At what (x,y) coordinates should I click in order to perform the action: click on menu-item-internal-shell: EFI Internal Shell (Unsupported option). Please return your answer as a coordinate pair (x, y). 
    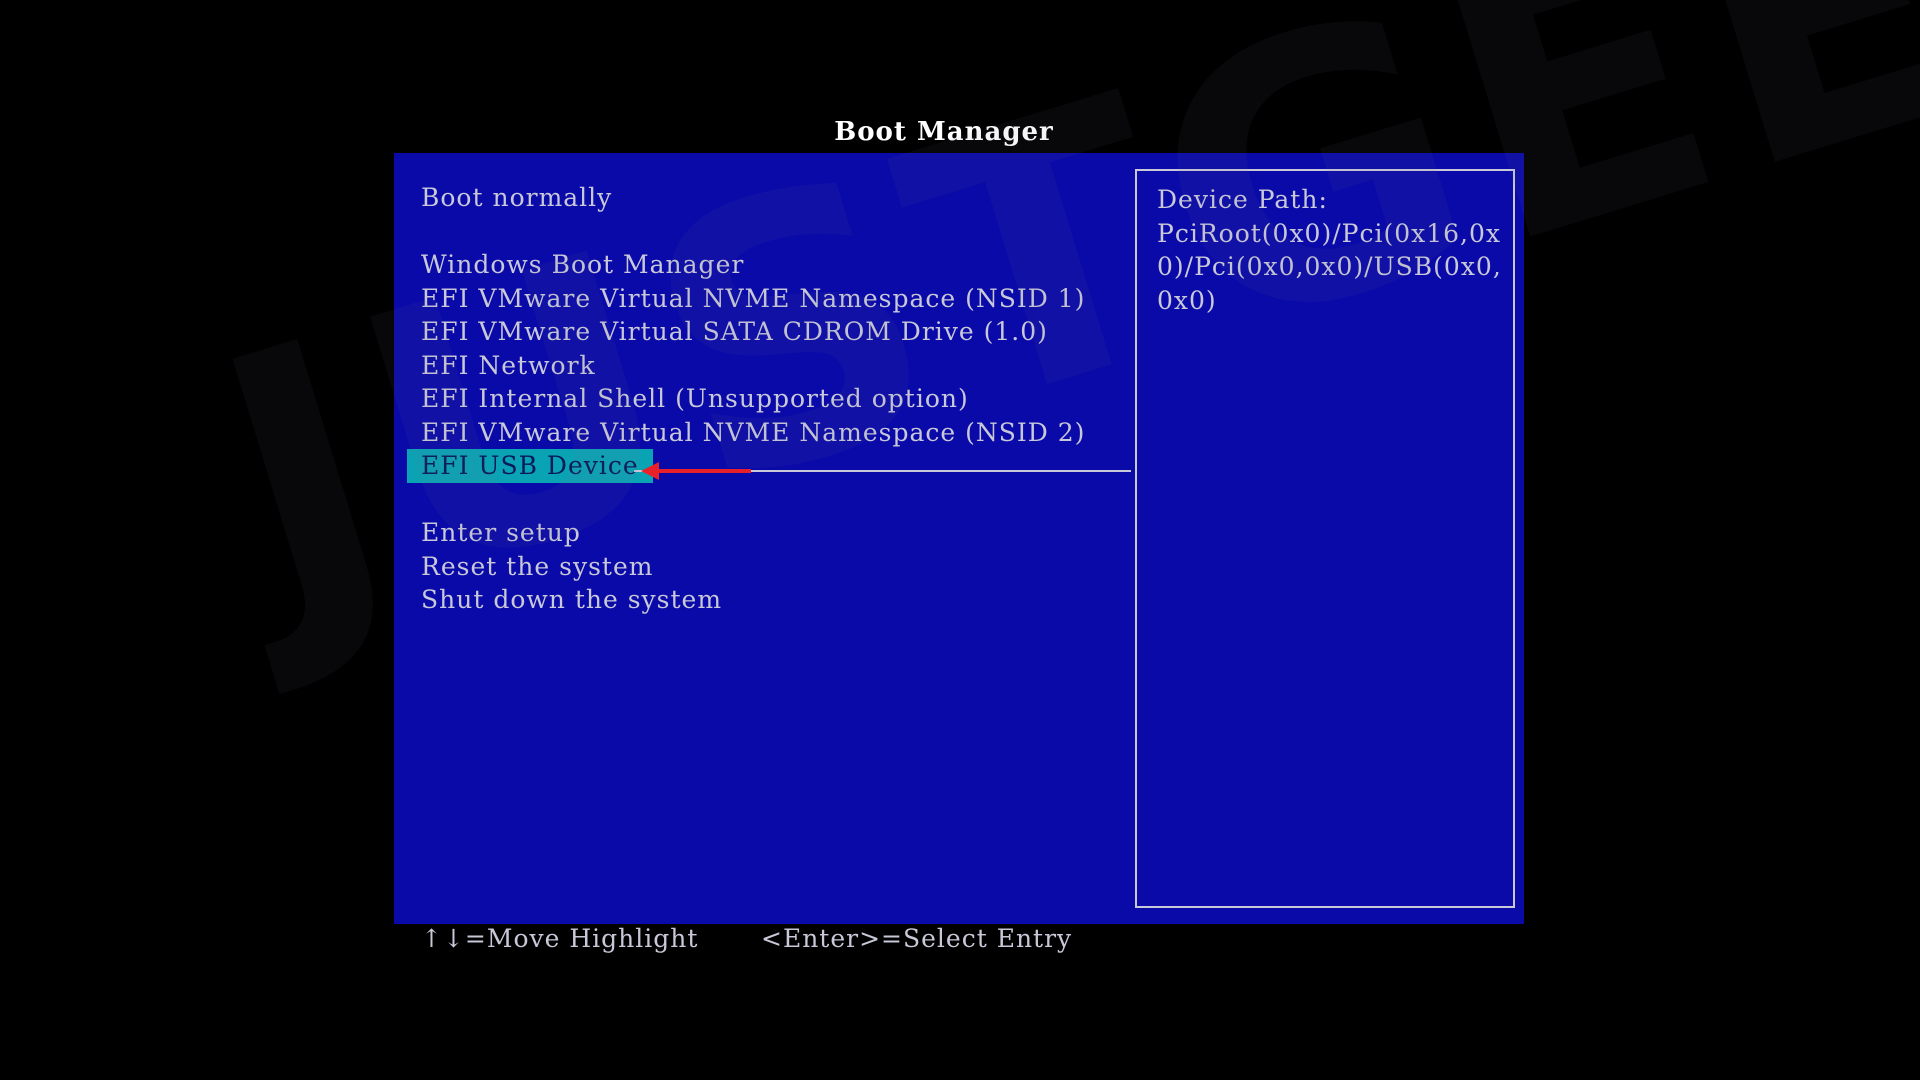
    Looking at the image, I should click on (695, 399).